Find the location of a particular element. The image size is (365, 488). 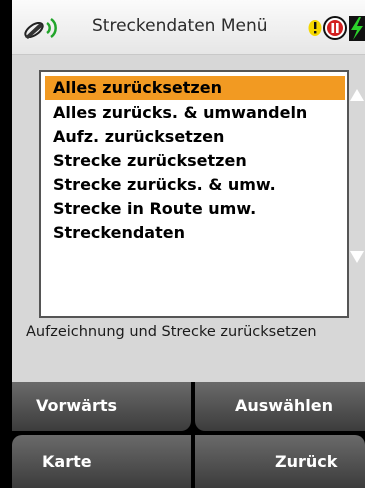

menu-item-streckendaten: Streckendaten is located at coordinates (195, 233).